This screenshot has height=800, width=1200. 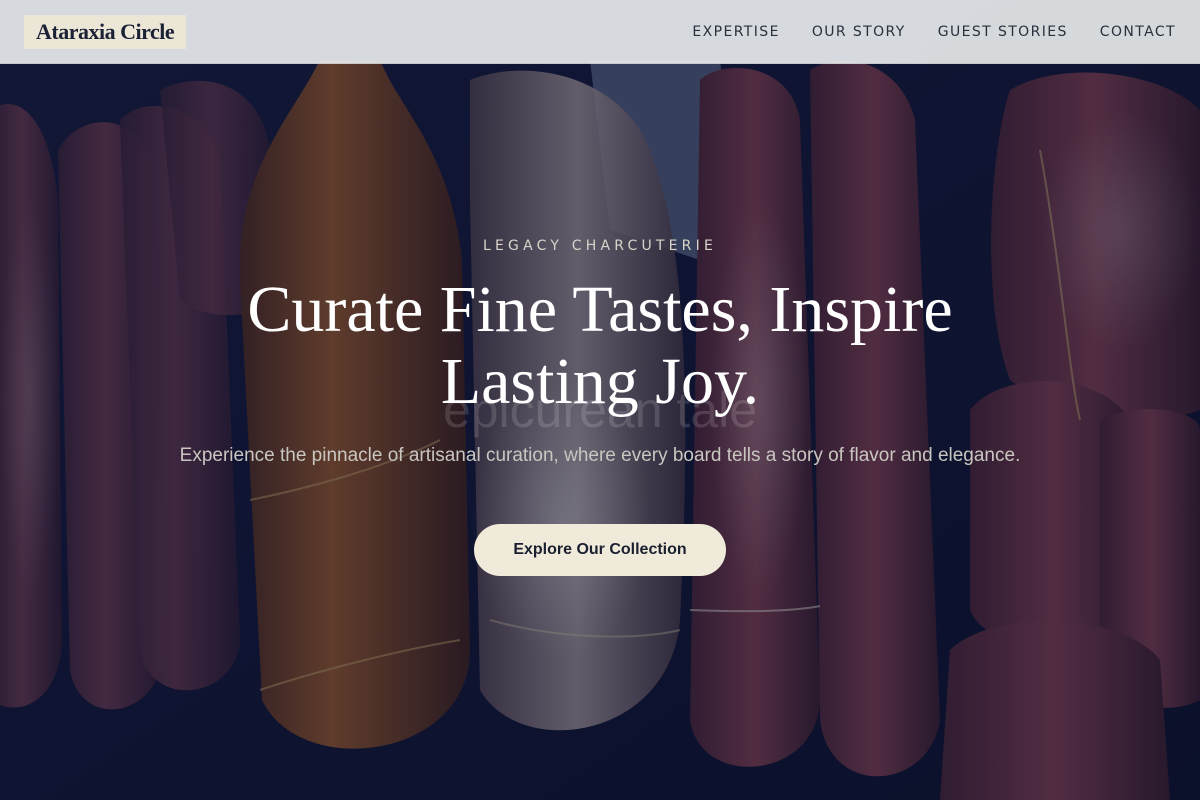 What do you see at coordinates (600, 246) in the screenshot?
I see `hero-eyebrow: LEGACY CHARCUTERIE` at bounding box center [600, 246].